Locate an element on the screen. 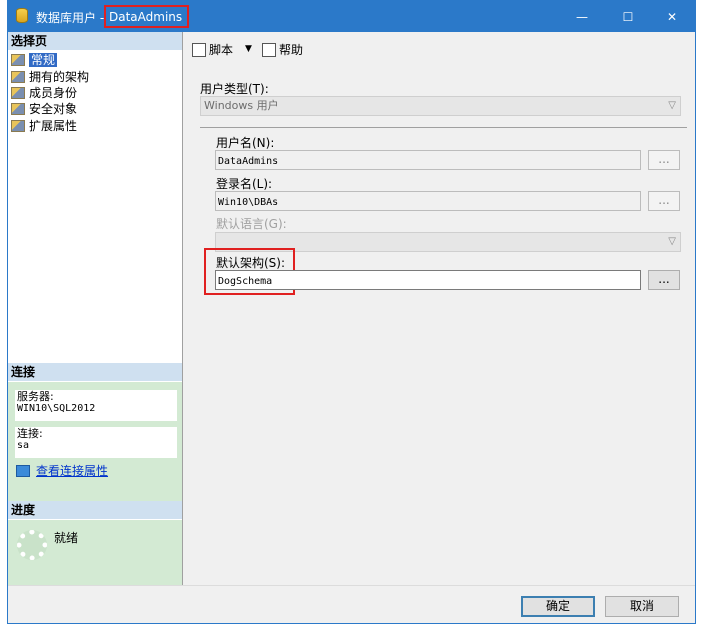 The width and height of the screenshot is (704, 632). user-name-field: DataAdmins is located at coordinates (428, 160).